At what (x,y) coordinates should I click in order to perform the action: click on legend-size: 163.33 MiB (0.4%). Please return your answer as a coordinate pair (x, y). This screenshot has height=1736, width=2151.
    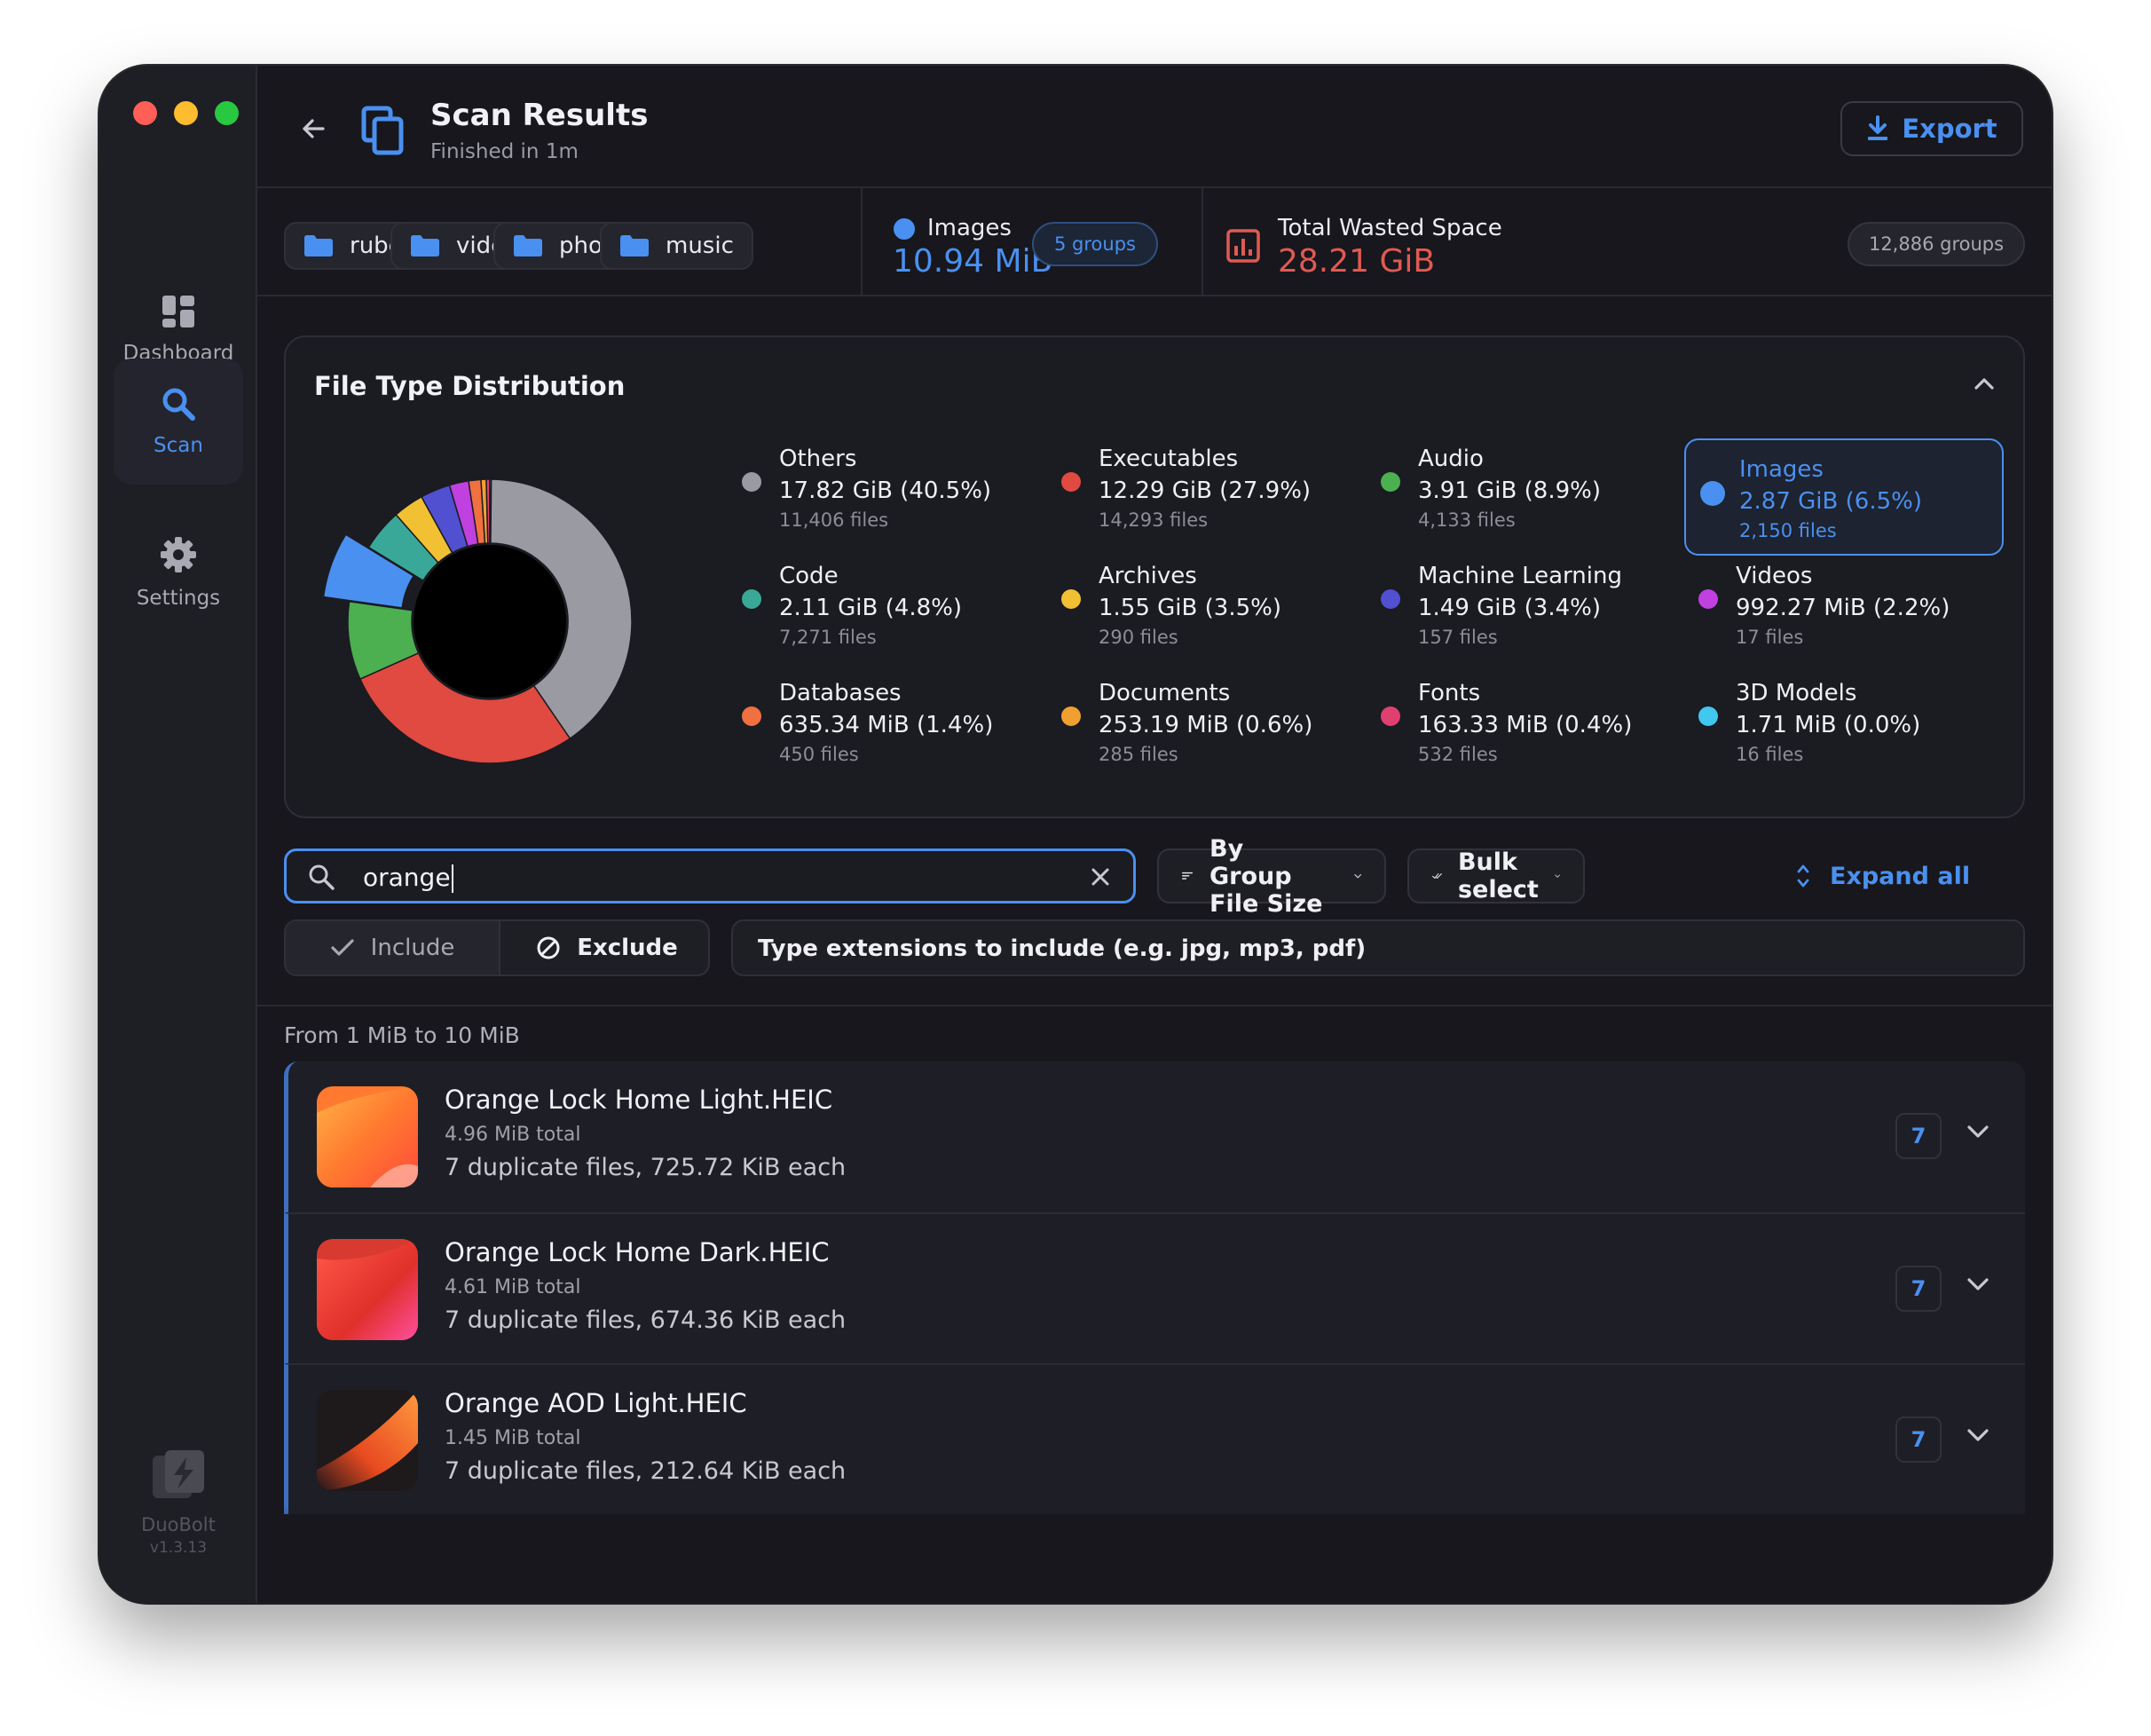
    Looking at the image, I should click on (1525, 725).